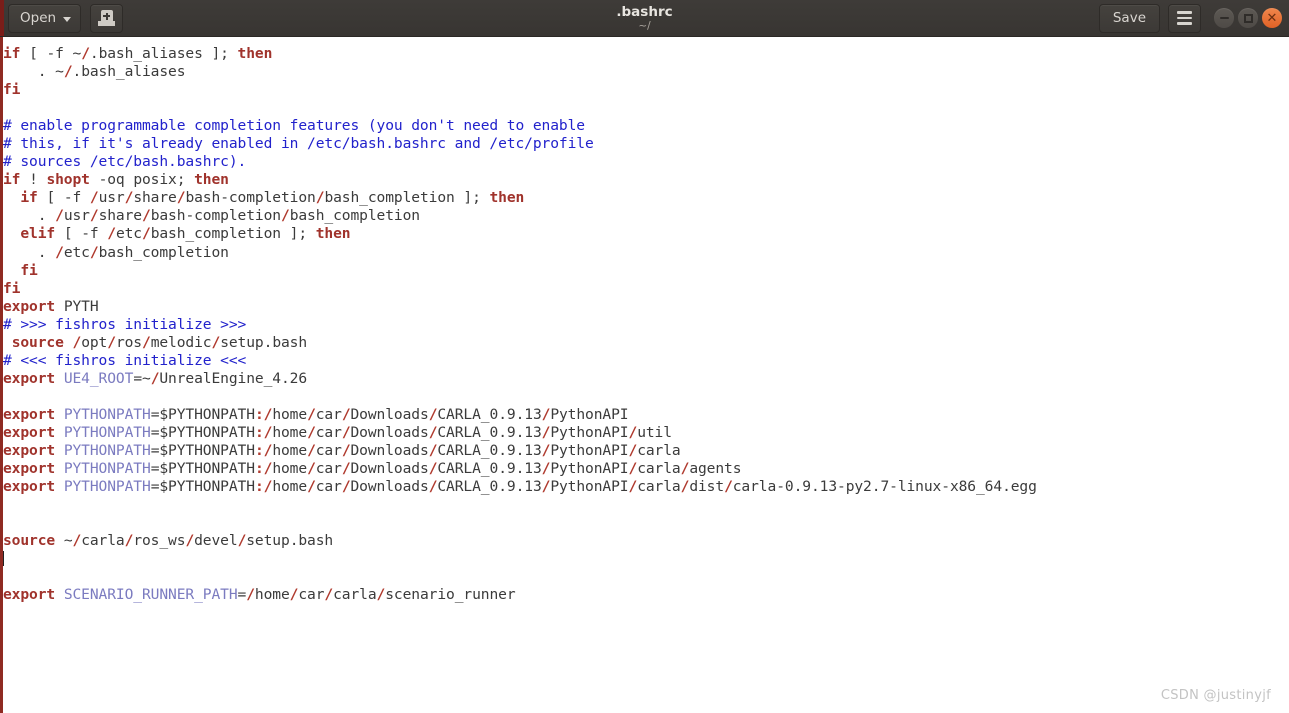 This screenshot has width=1289, height=713. Describe the element at coordinates (38, 18) in the screenshot. I see `open-button-label: Open` at that location.